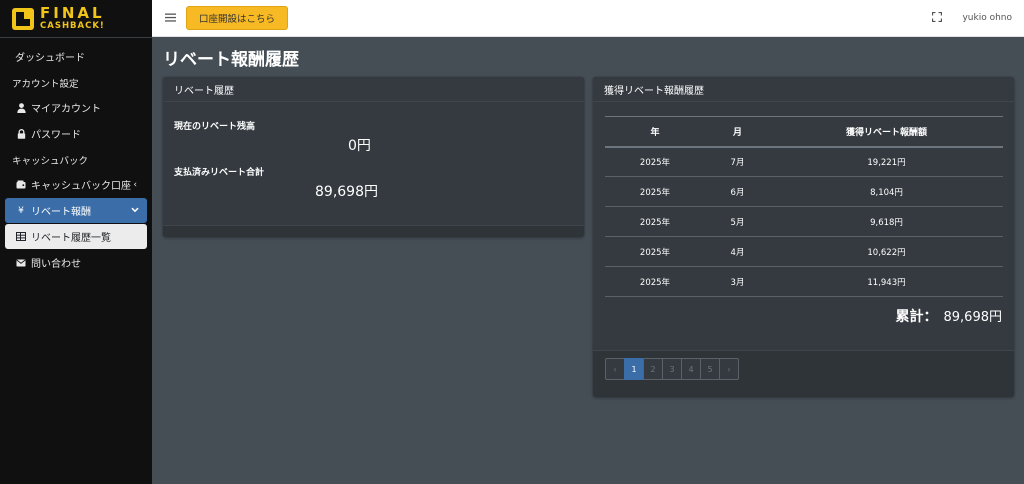 This screenshot has height=484, width=1024. I want to click on sidebar-item-dashboard: ダッシュボード, so click(76, 56).